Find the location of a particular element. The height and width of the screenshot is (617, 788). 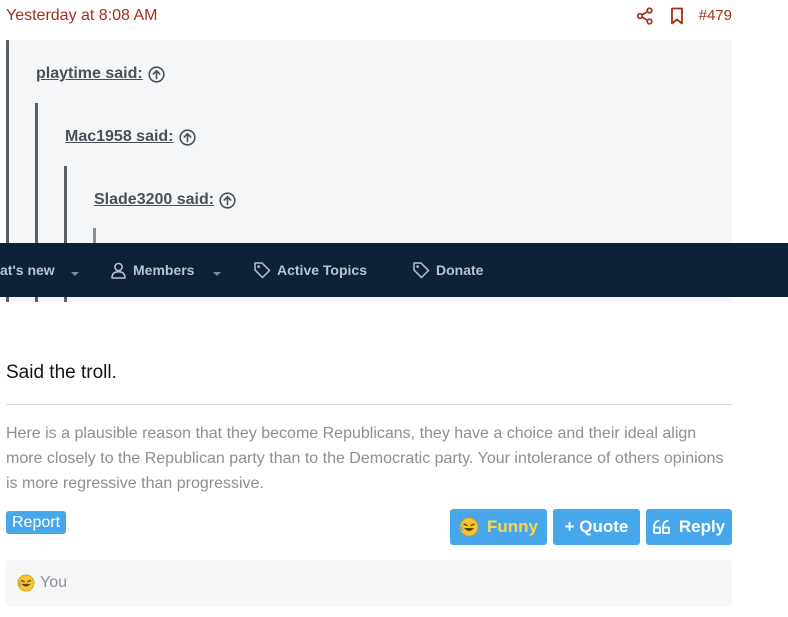

reply-label: Reply is located at coordinates (702, 526).